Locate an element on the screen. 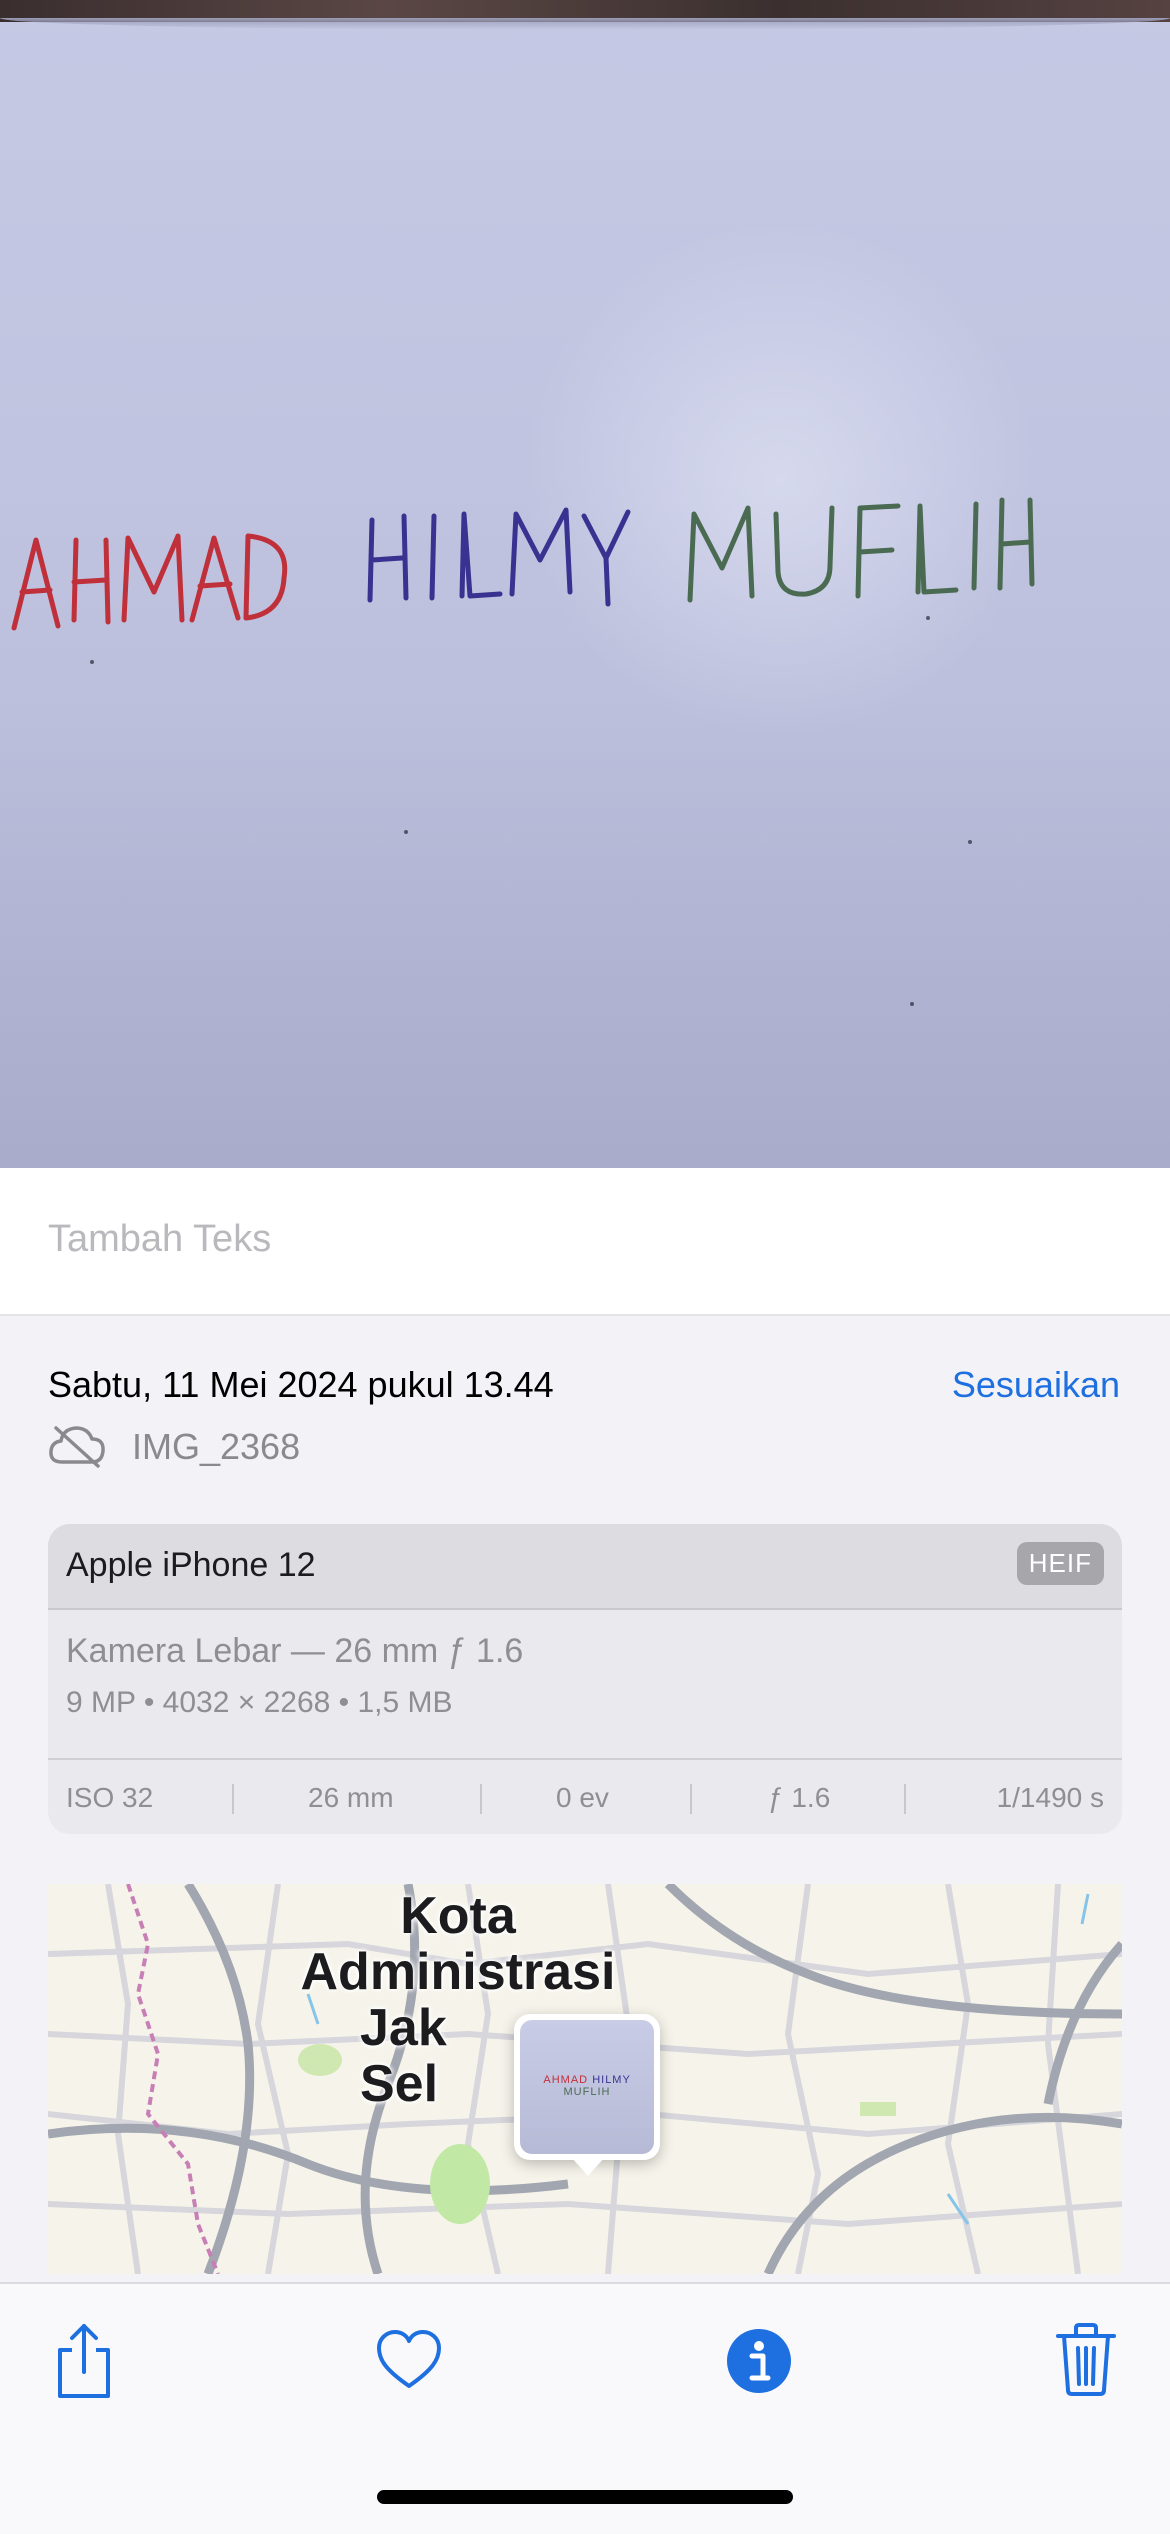  adjust-date-button: Sesuaikan is located at coordinates (1036, 1385).